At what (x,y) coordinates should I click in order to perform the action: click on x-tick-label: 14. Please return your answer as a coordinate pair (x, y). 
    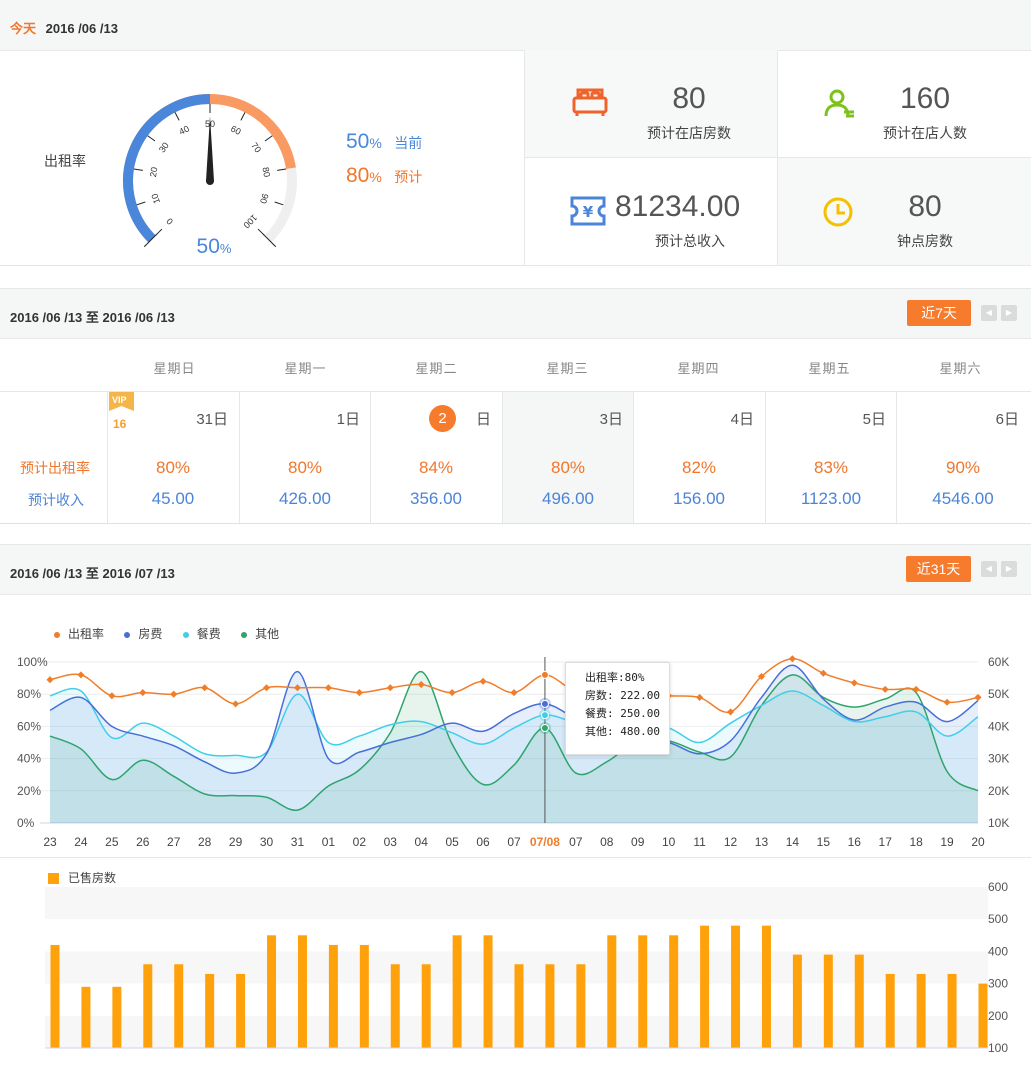
    Looking at the image, I should click on (793, 842).